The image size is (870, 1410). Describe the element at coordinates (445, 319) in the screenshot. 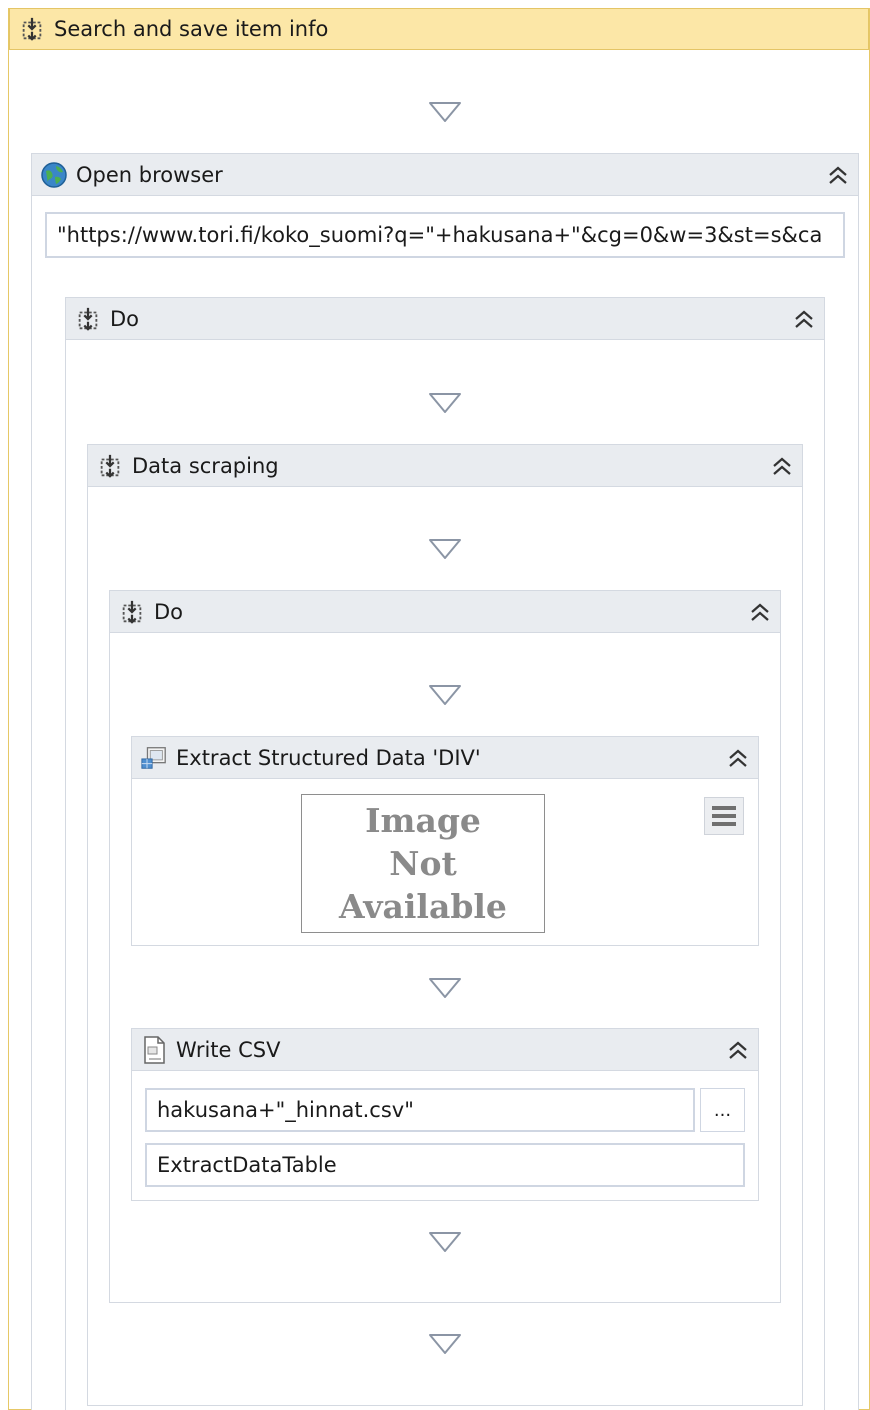

I see `do-outer-header: Do` at that location.